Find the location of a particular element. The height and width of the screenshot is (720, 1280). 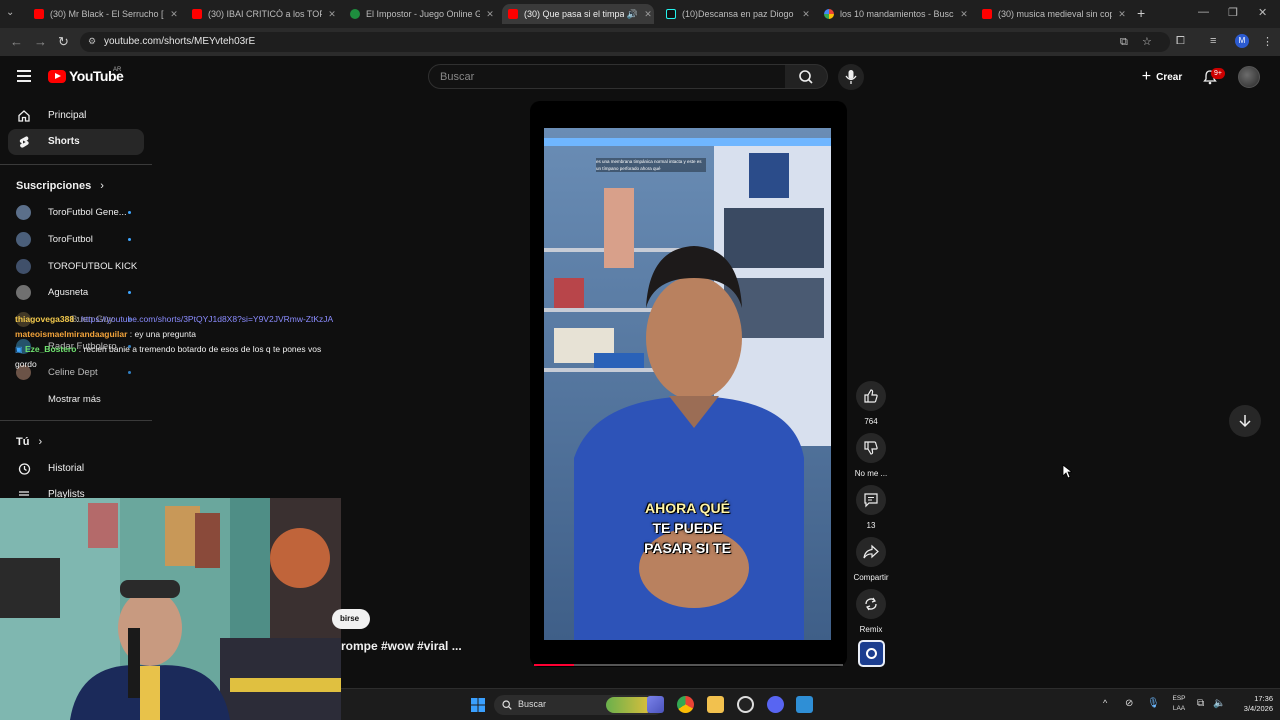

install-app-icon: ⧉ is located at coordinates (1124, 42).